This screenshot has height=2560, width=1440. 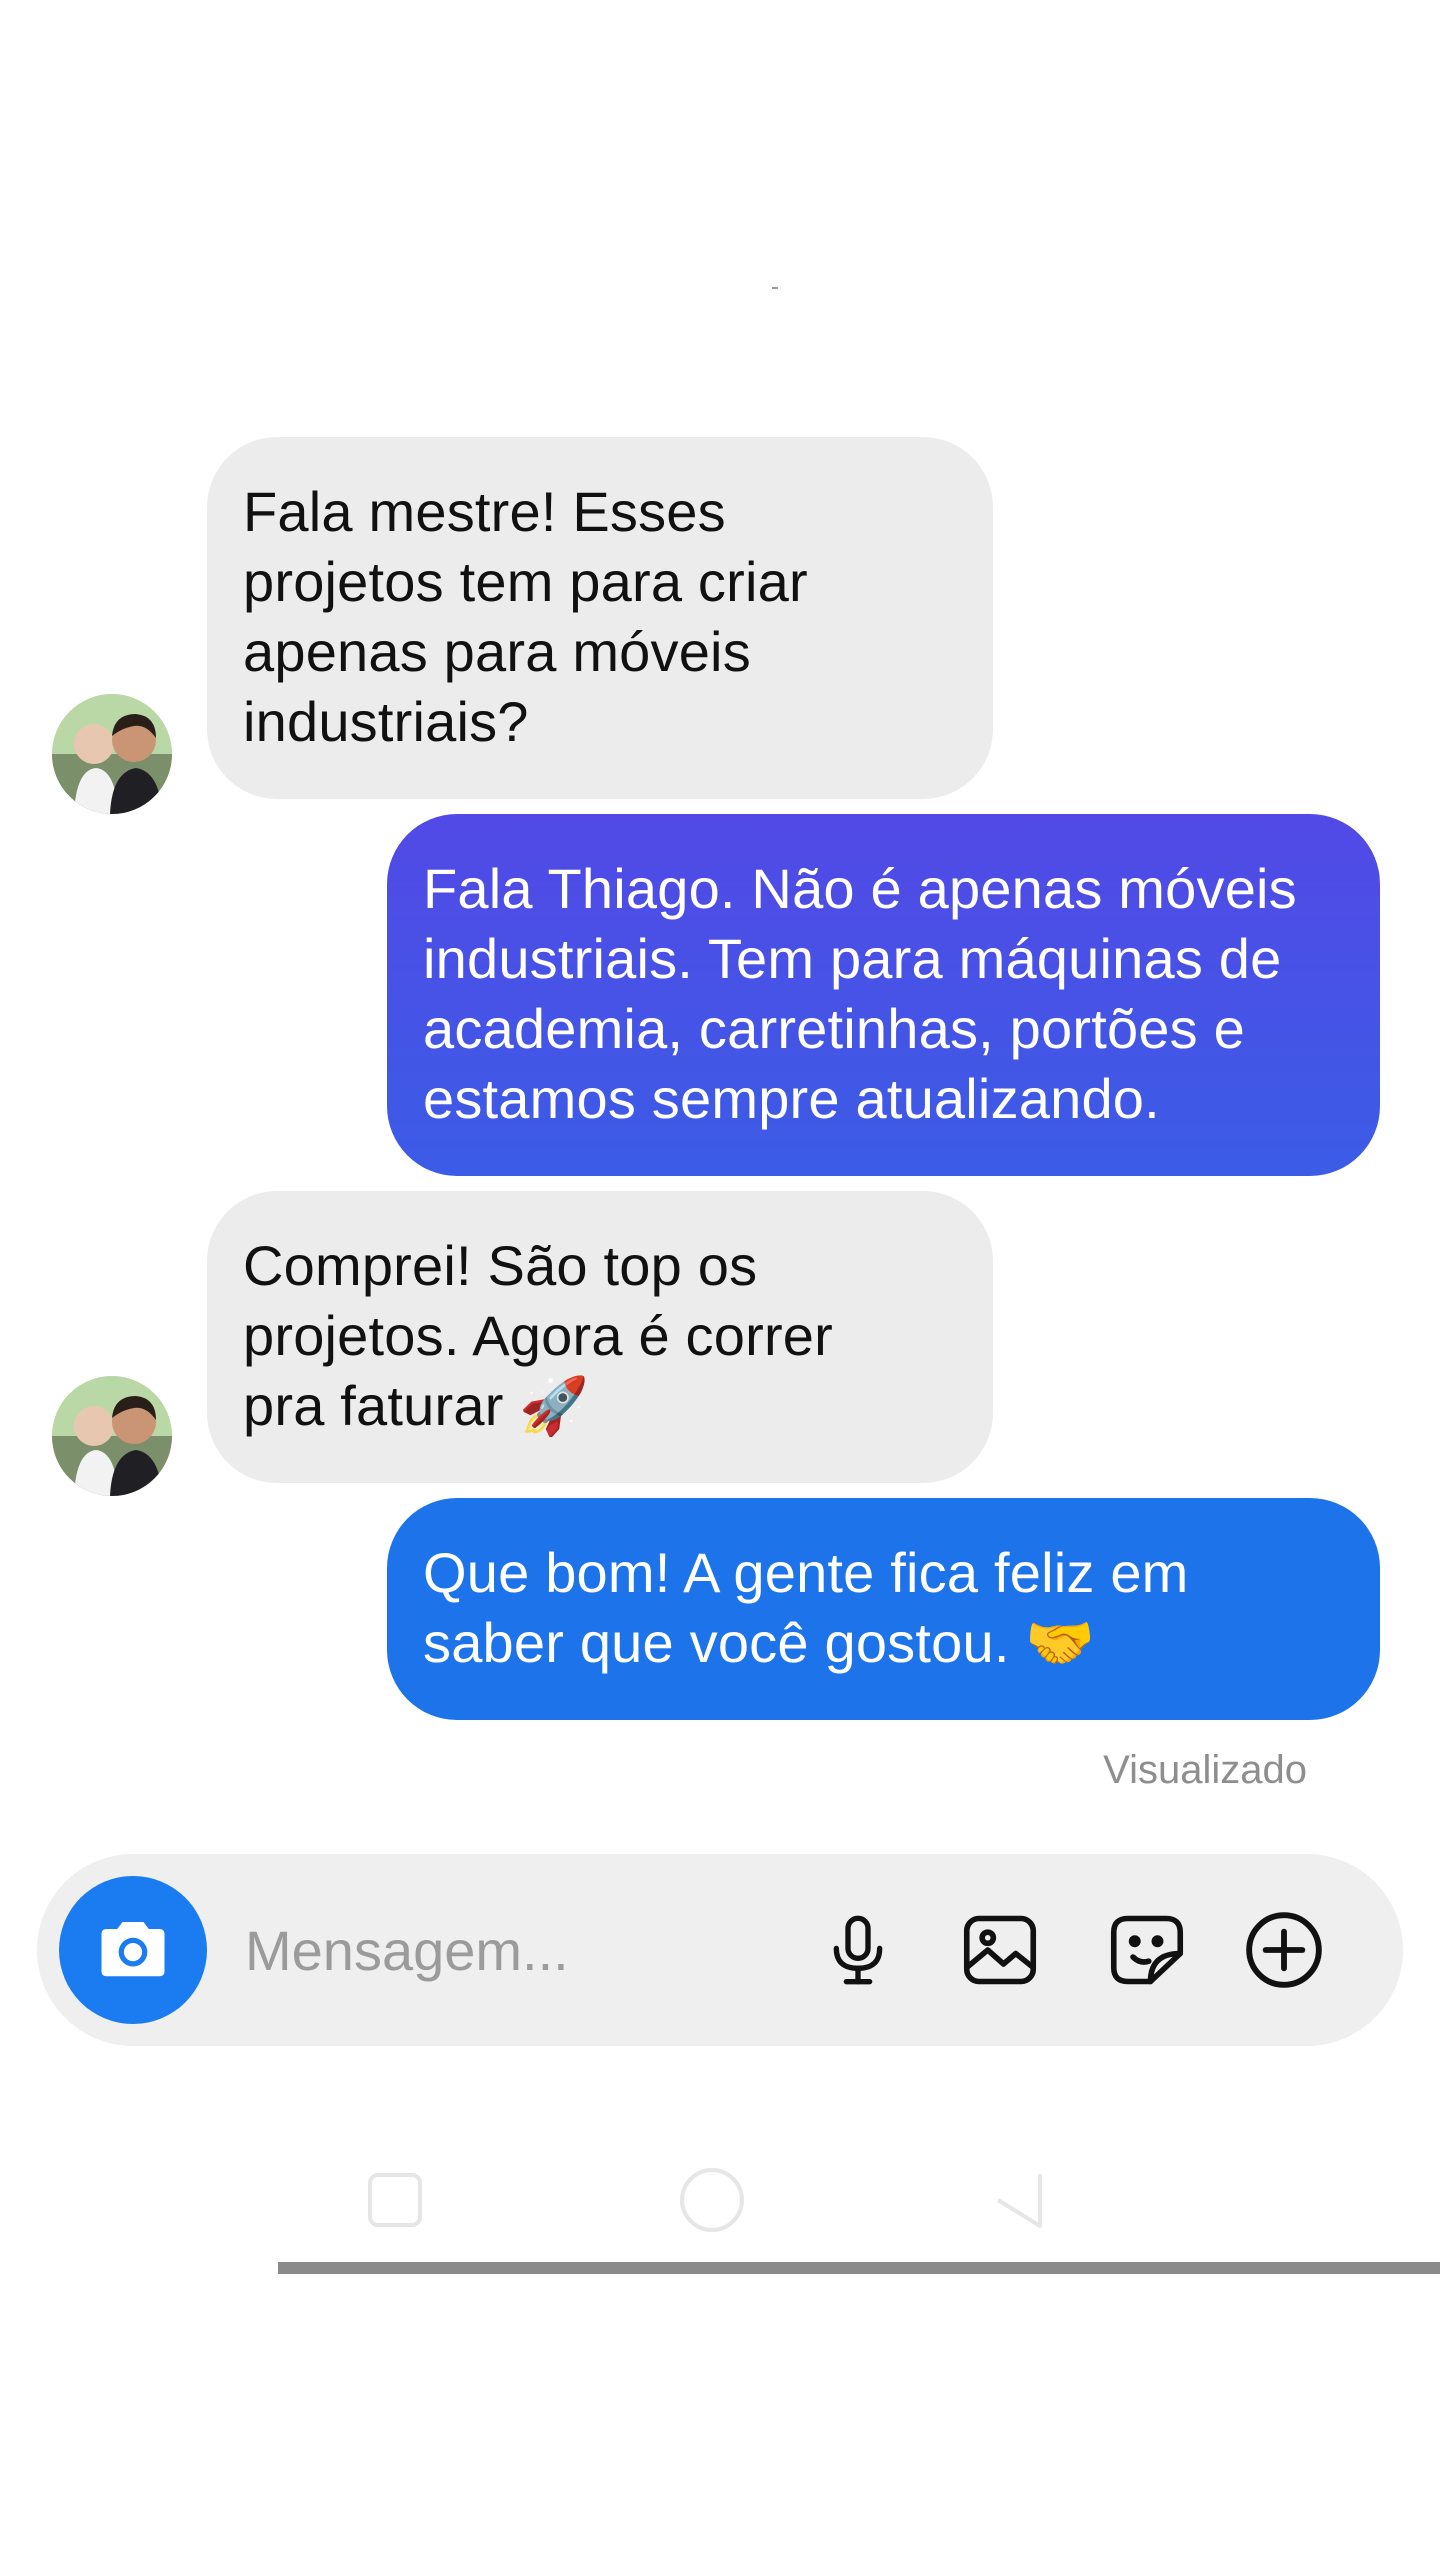 I want to click on more-button, so click(x=1284, y=1950).